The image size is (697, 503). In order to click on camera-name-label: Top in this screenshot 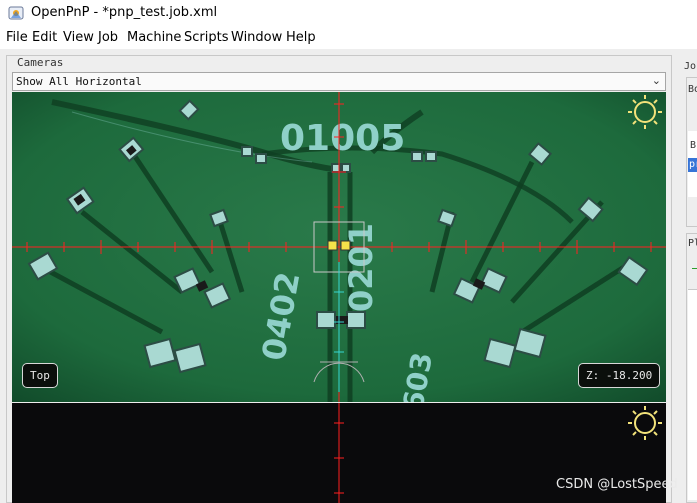, I will do `click(40, 375)`.